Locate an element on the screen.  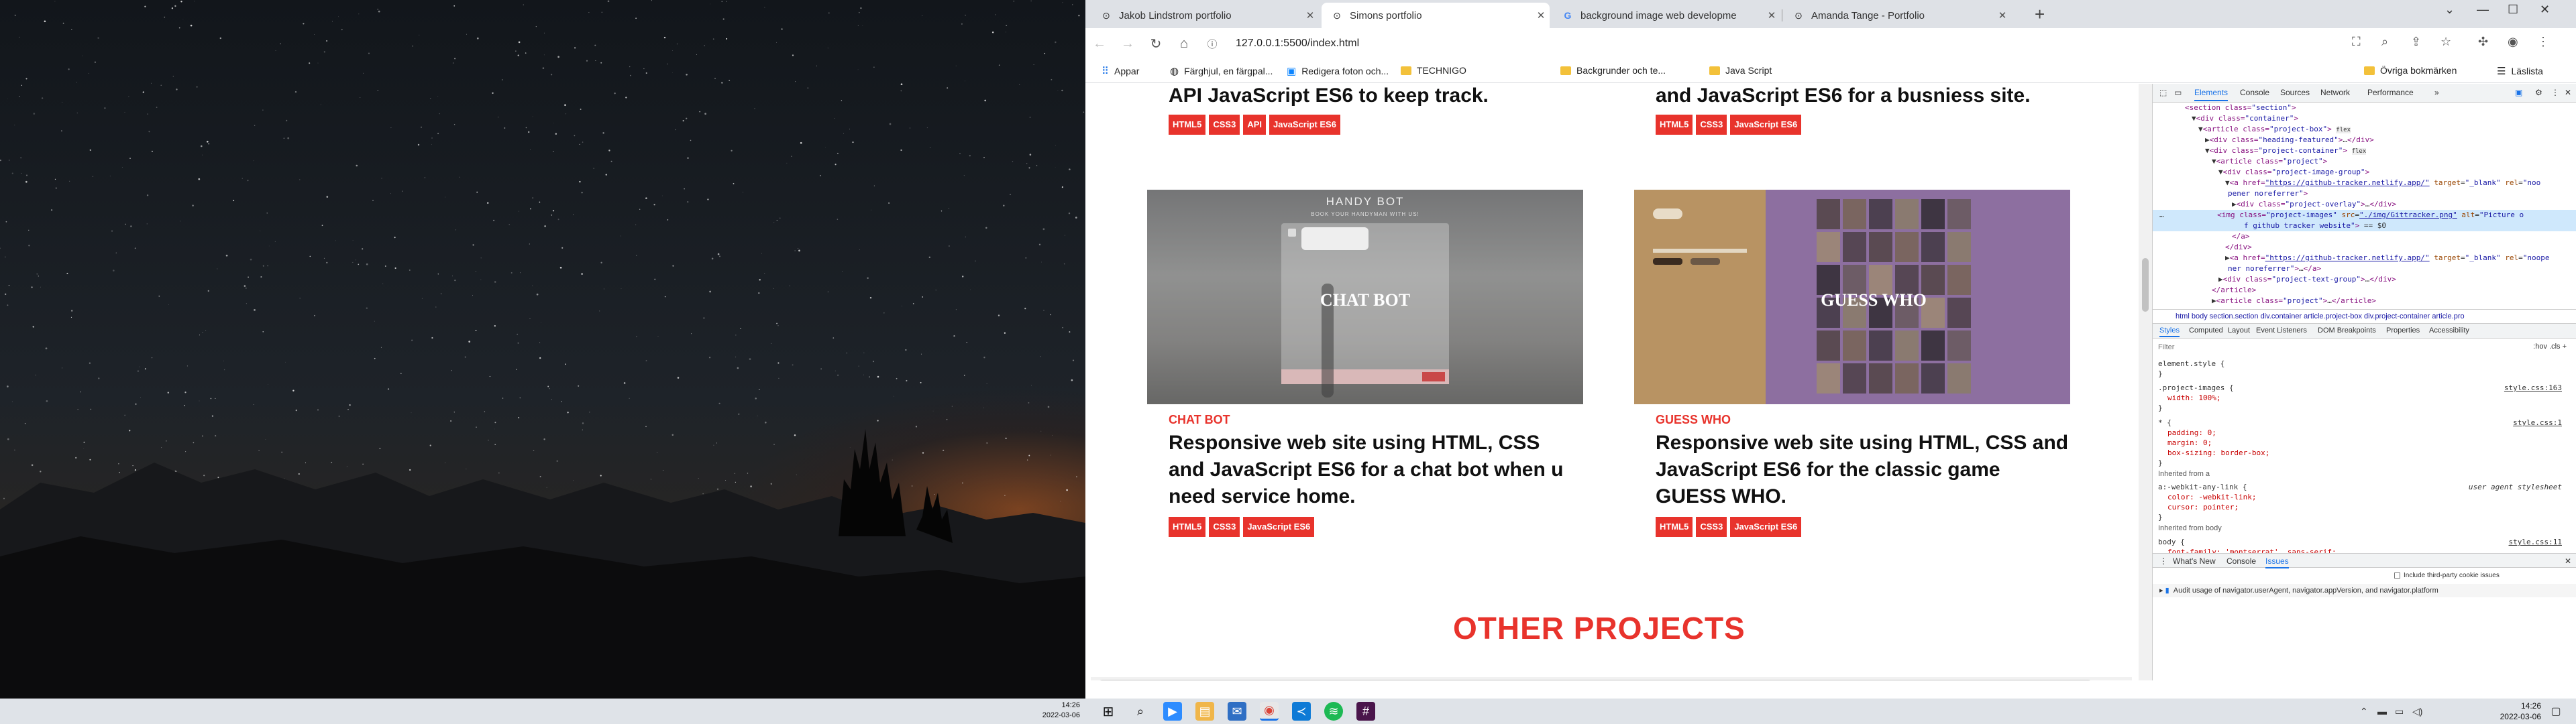
css-property: margin: 0; is located at coordinates (2363, 443).